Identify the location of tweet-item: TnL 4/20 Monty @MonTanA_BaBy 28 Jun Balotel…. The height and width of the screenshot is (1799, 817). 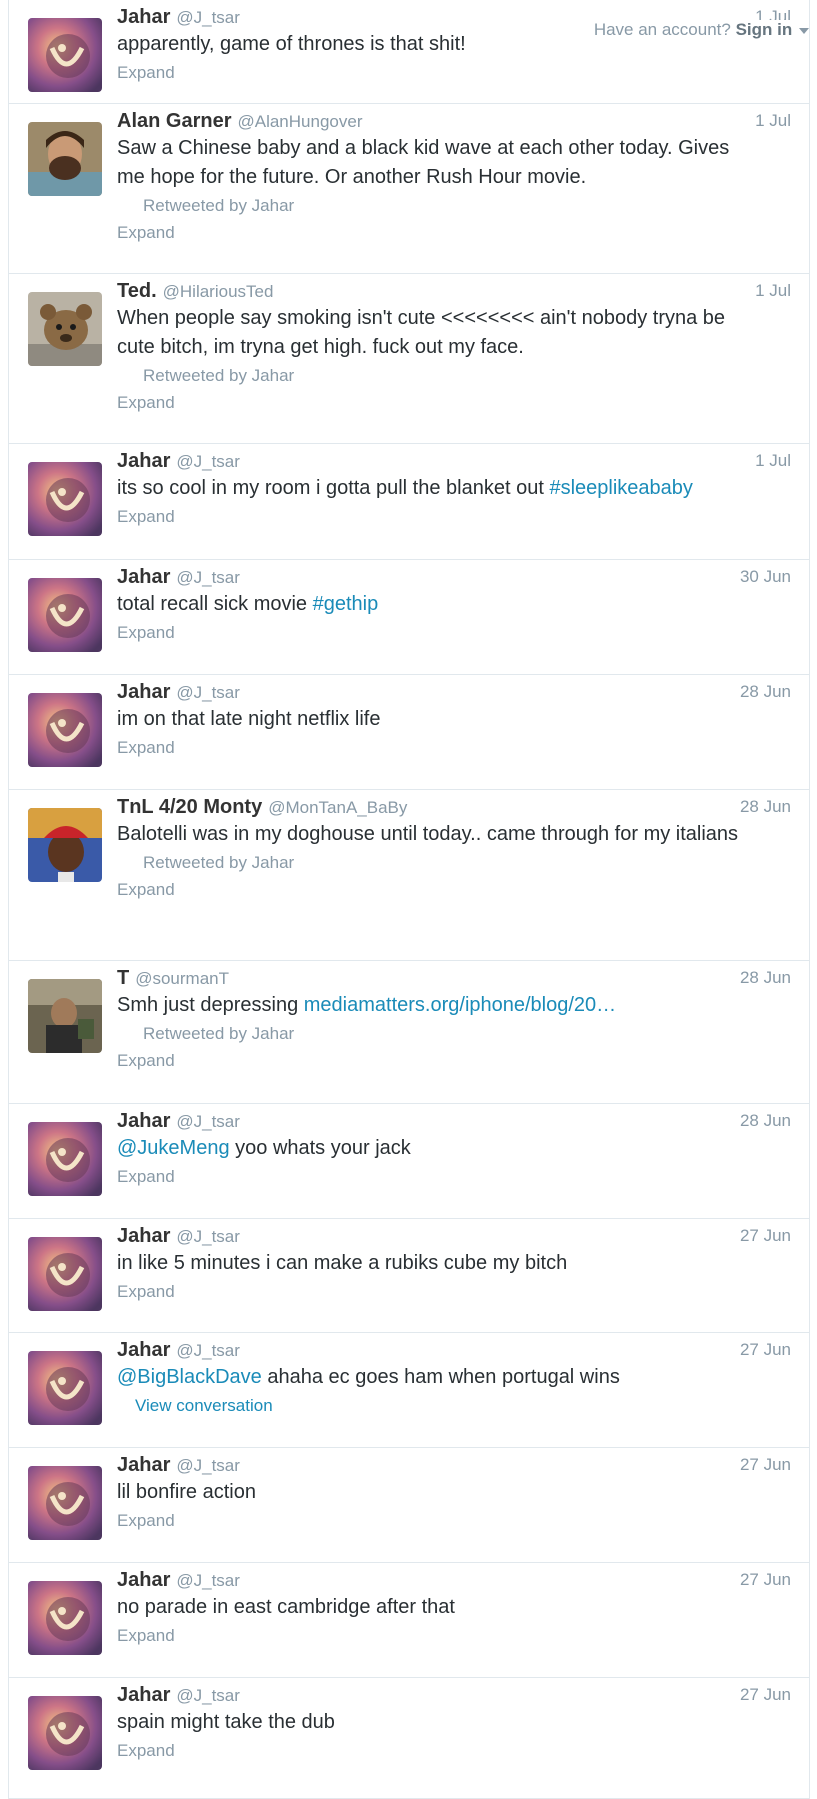
(409, 875).